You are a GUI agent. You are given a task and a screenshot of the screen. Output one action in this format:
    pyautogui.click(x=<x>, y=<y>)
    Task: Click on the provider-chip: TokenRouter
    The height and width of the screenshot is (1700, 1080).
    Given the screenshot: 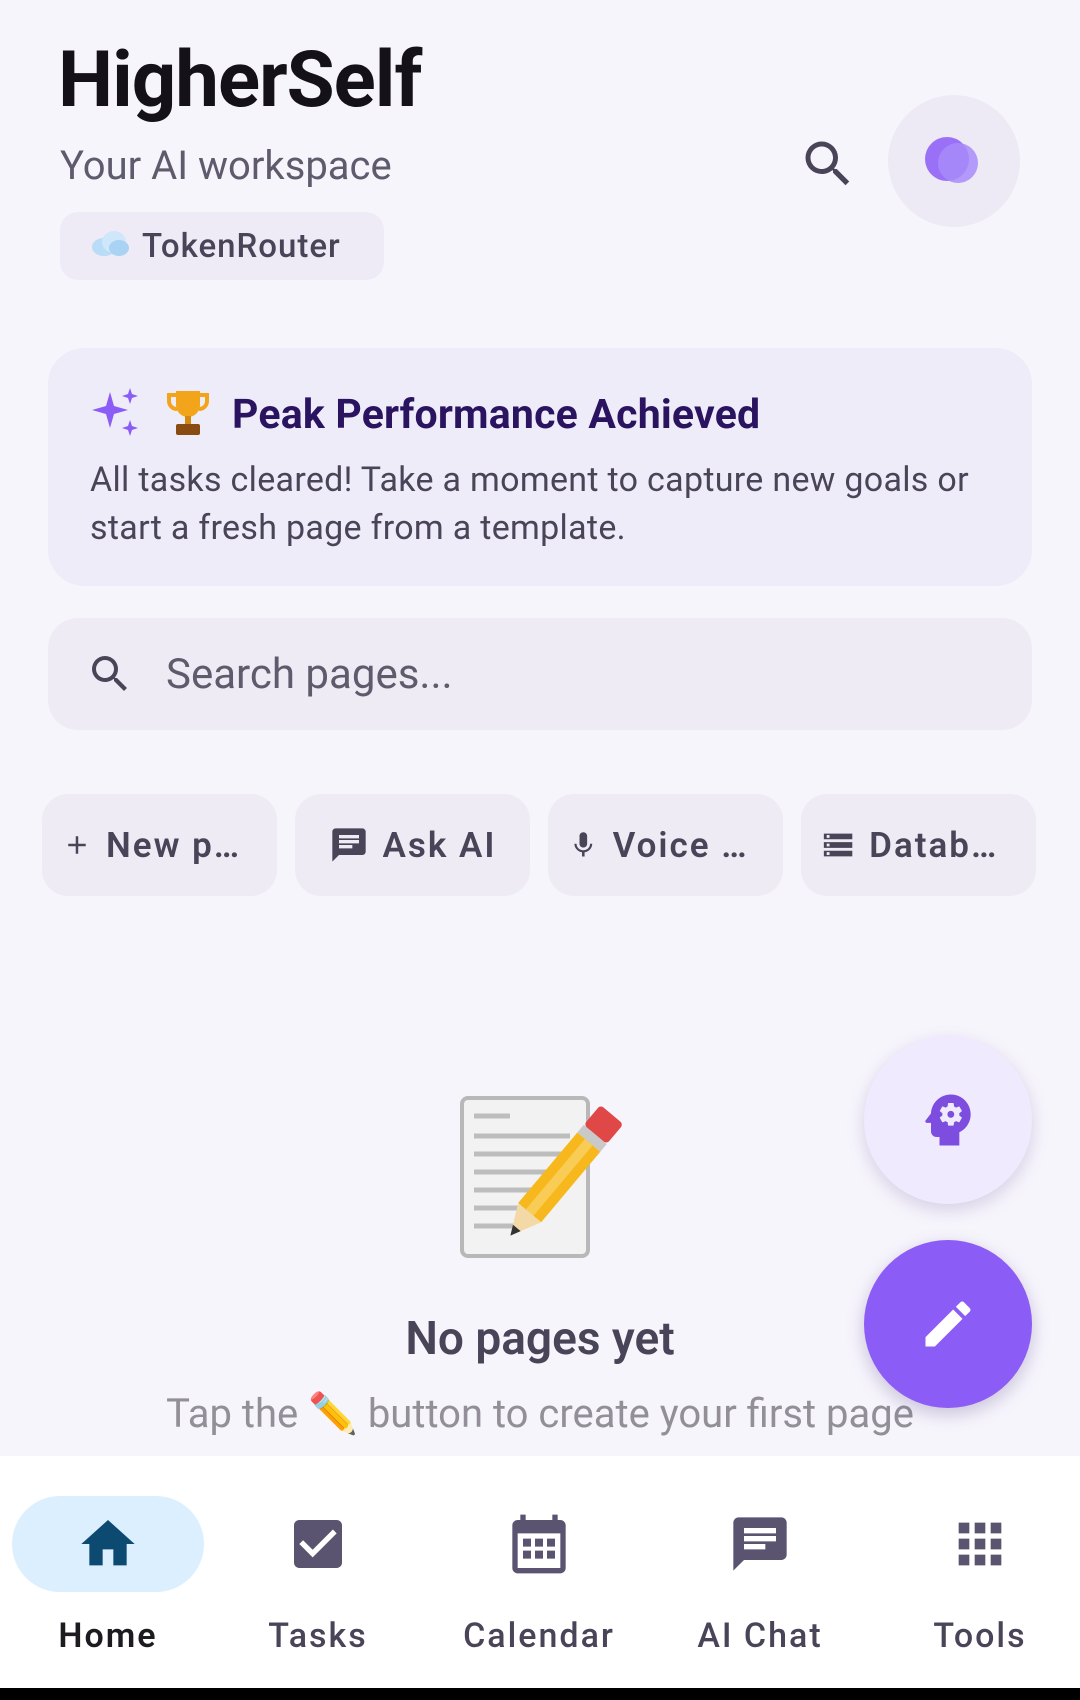 What is the action you would take?
    pyautogui.click(x=222, y=246)
    